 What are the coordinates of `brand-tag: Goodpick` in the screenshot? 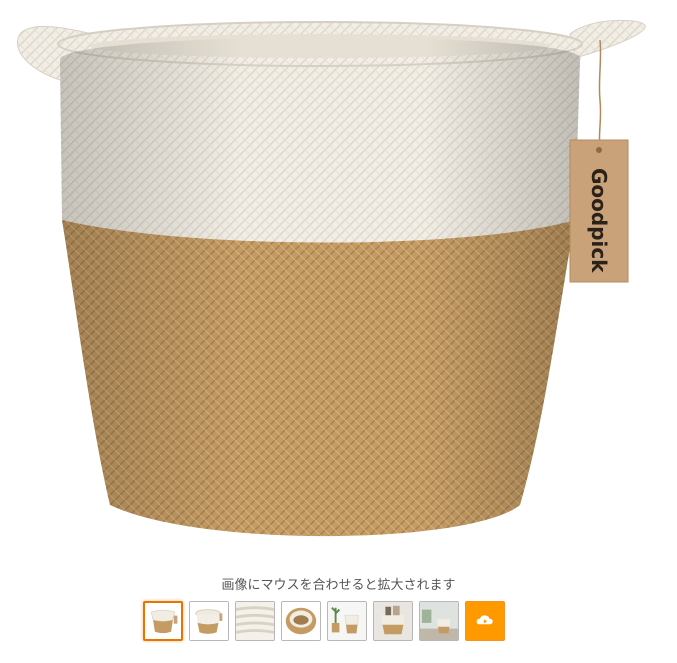 It's located at (599, 211).